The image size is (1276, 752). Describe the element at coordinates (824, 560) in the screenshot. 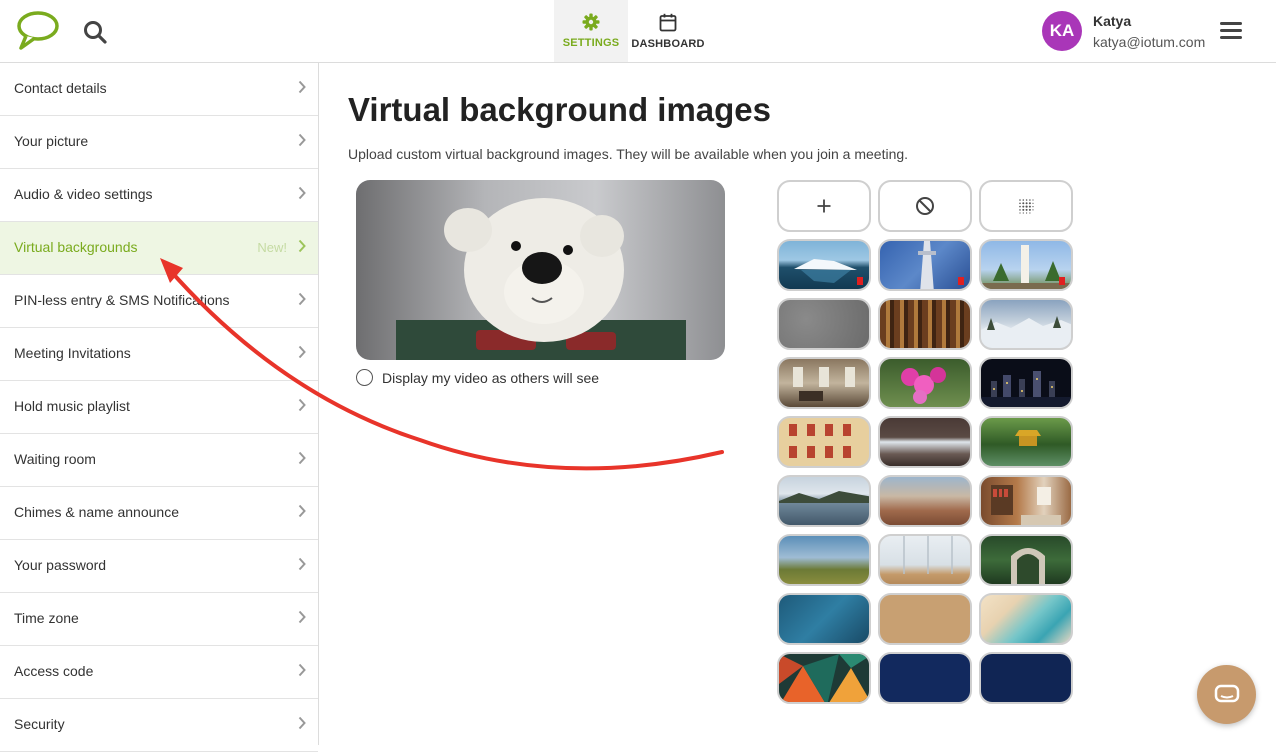

I see `background-thumbnail-field-window` at that location.